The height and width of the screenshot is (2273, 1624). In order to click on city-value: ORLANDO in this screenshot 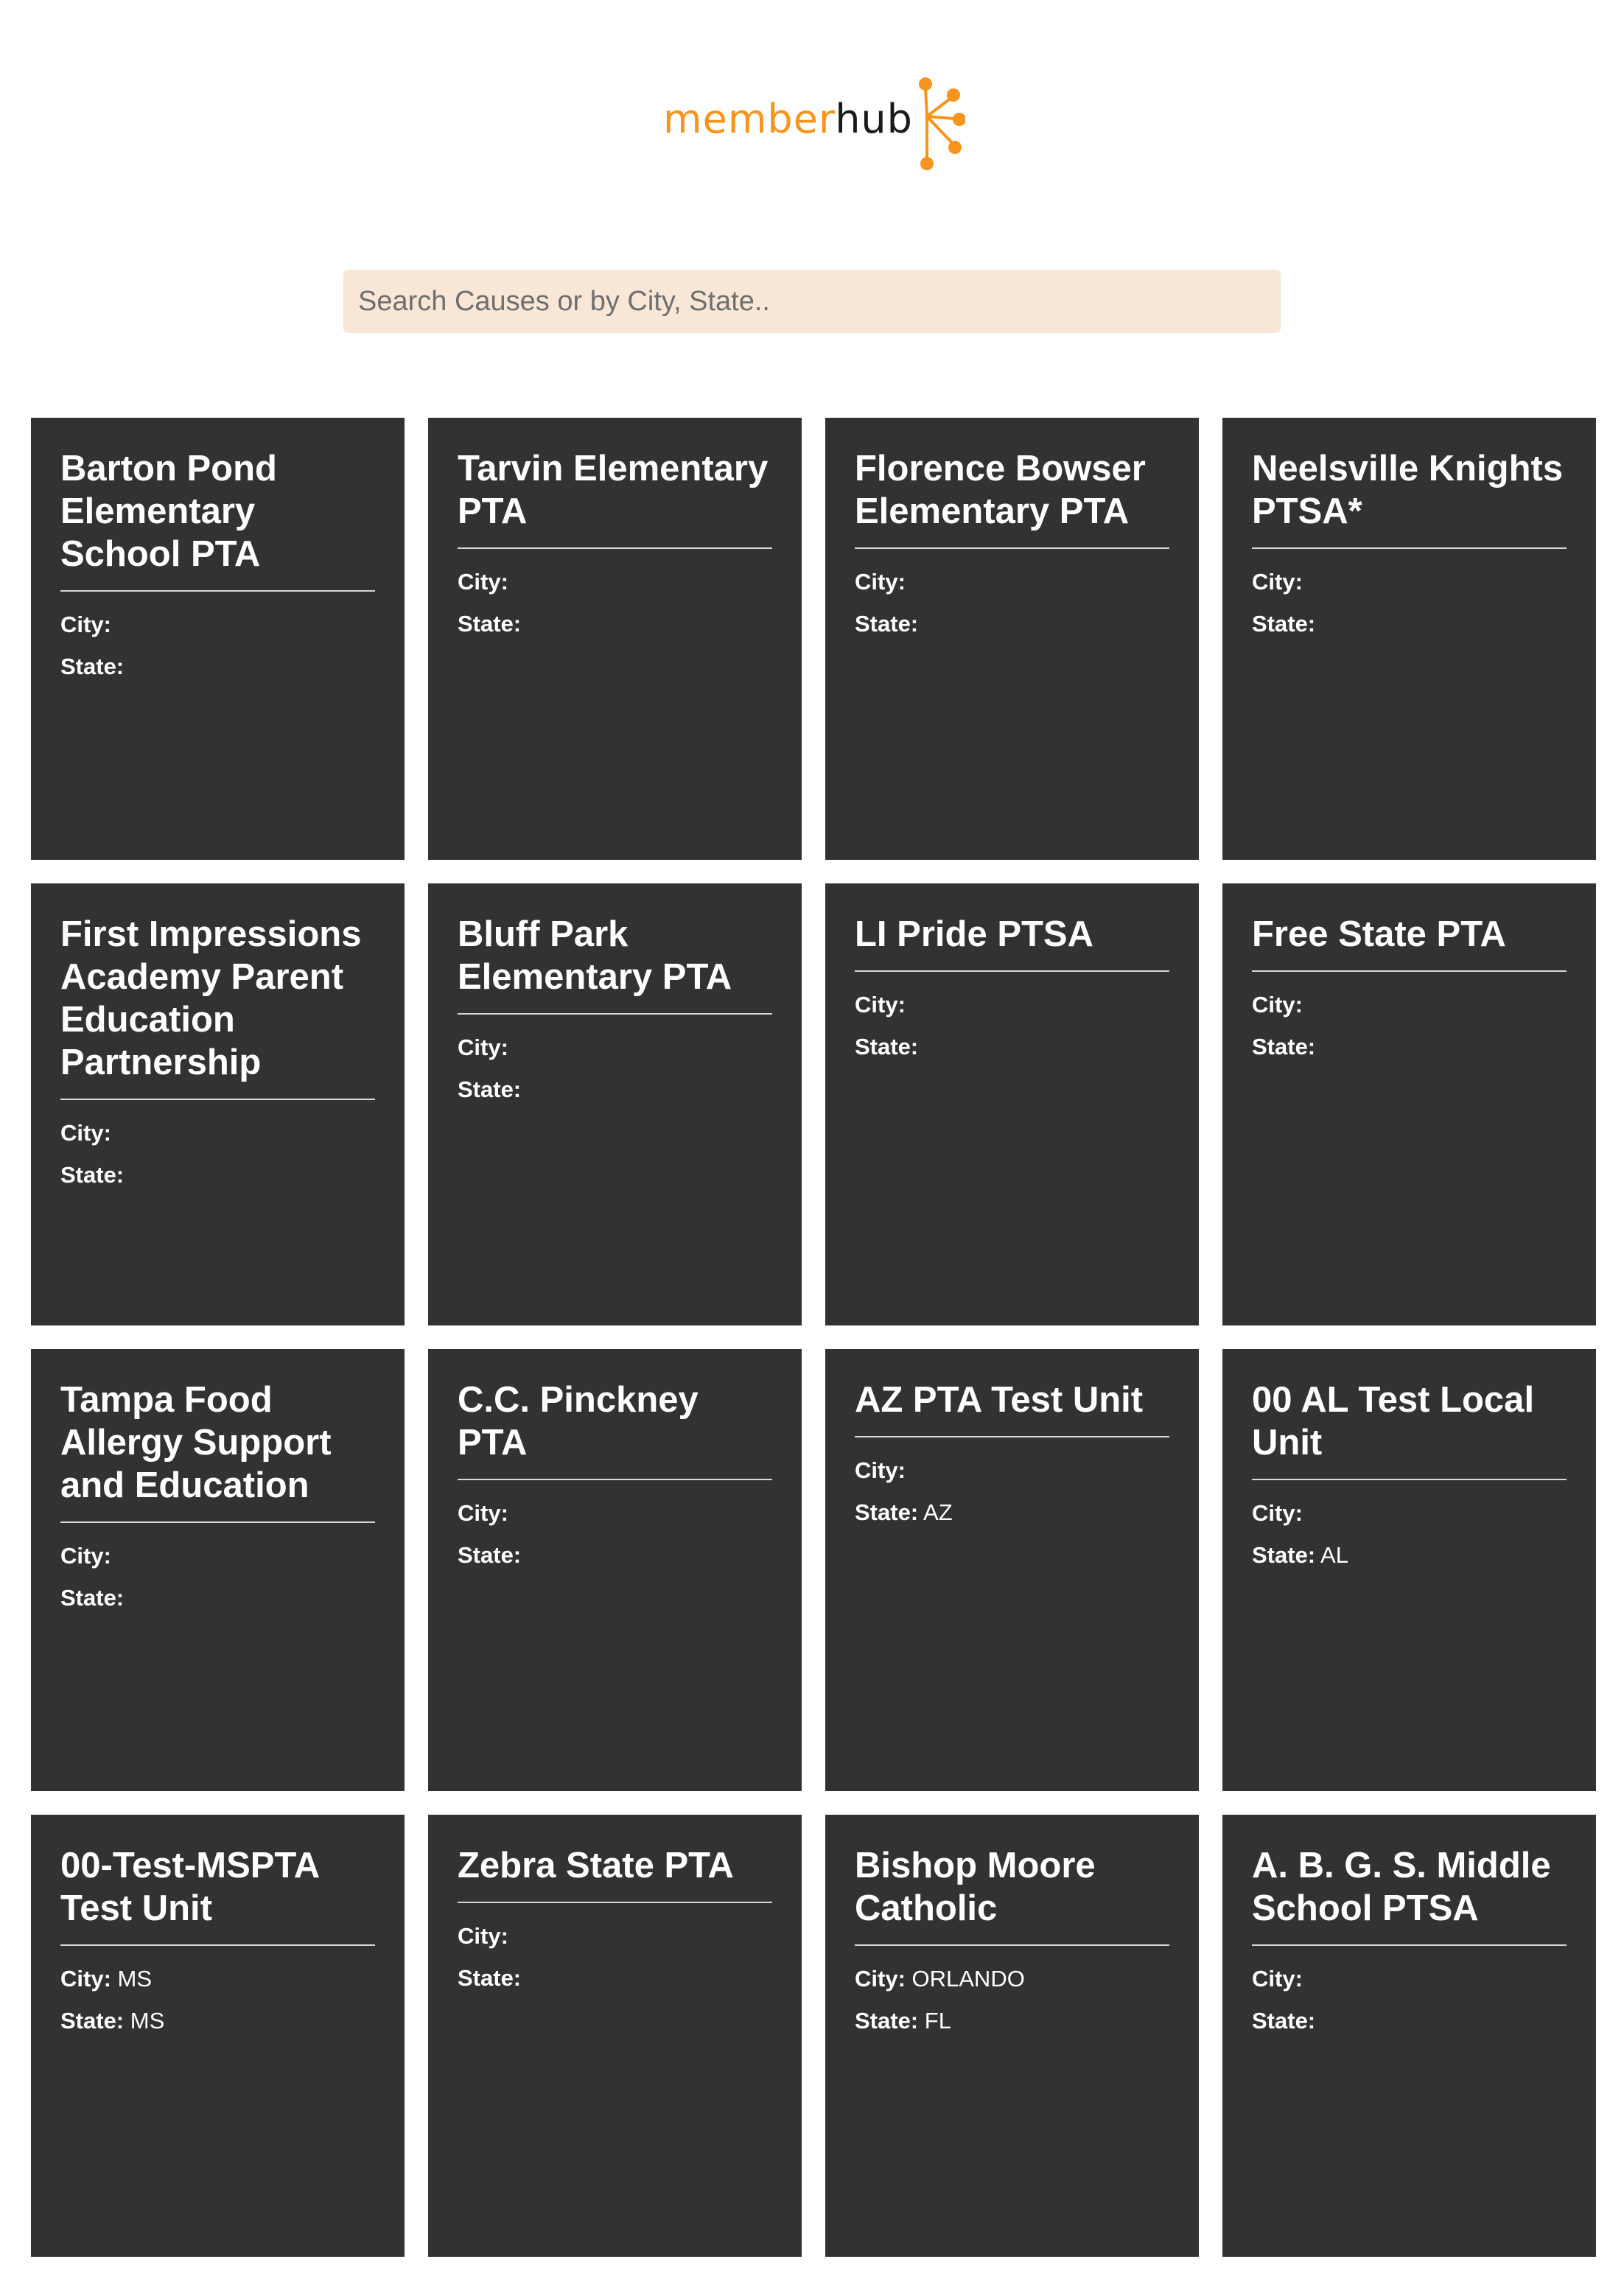, I will do `click(968, 1979)`.